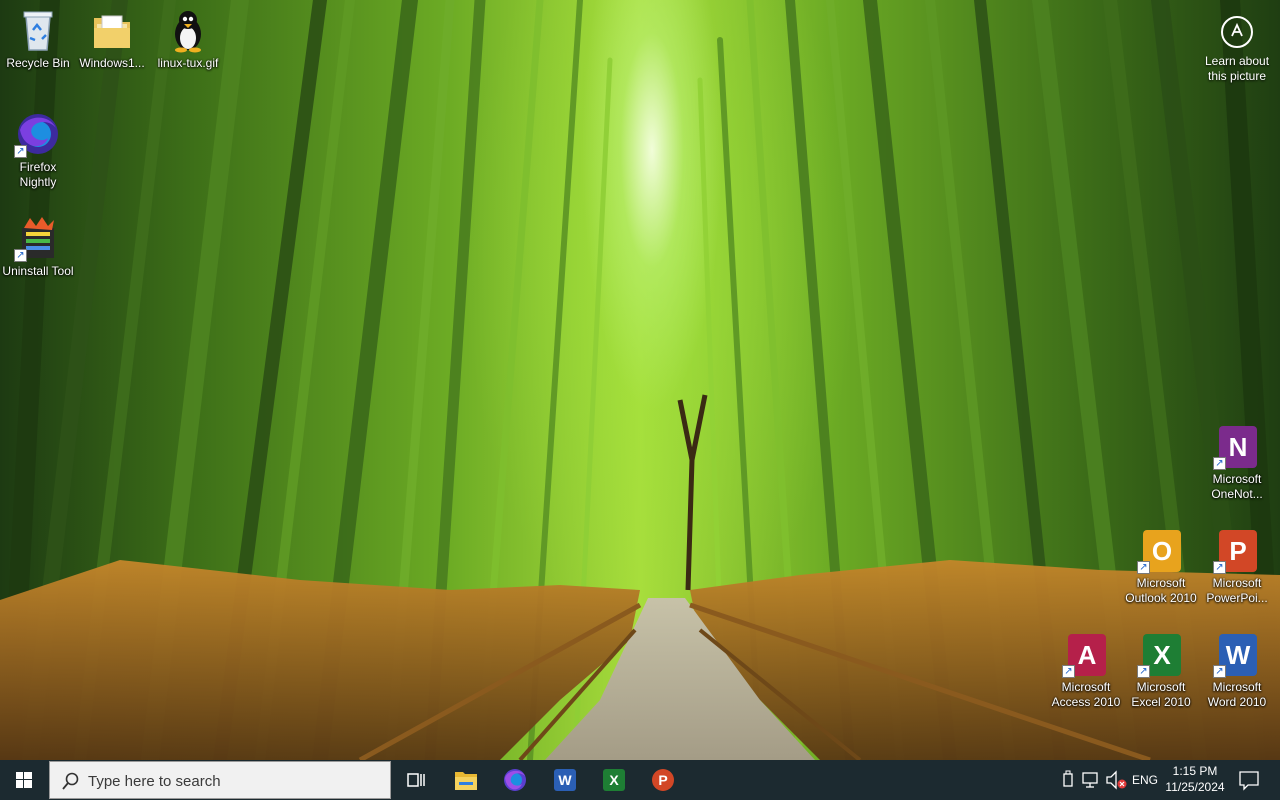  I want to click on usb-device-tray, so click(1068, 780).